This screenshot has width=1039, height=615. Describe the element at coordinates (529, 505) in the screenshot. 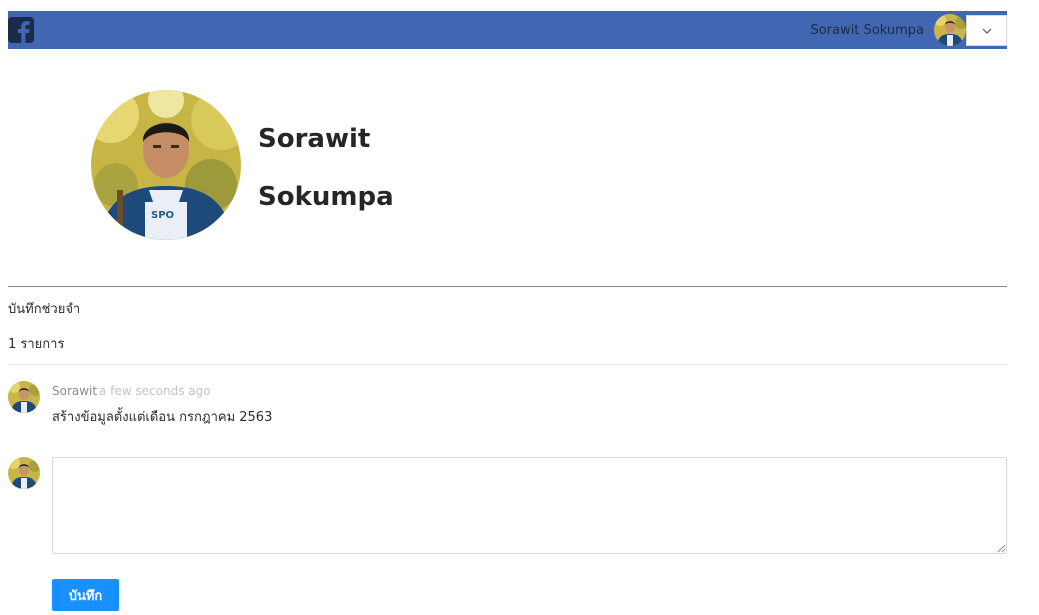

I see `comment-textarea` at that location.